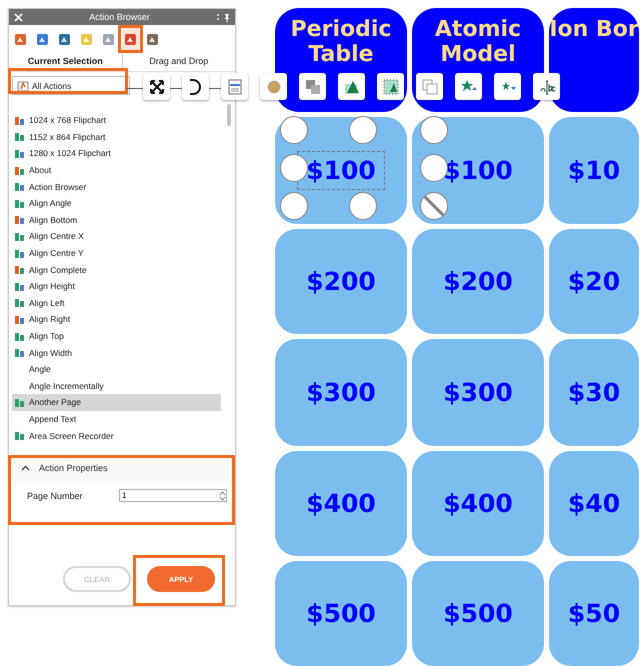  I want to click on action-list-item: Align Angle, so click(116, 203).